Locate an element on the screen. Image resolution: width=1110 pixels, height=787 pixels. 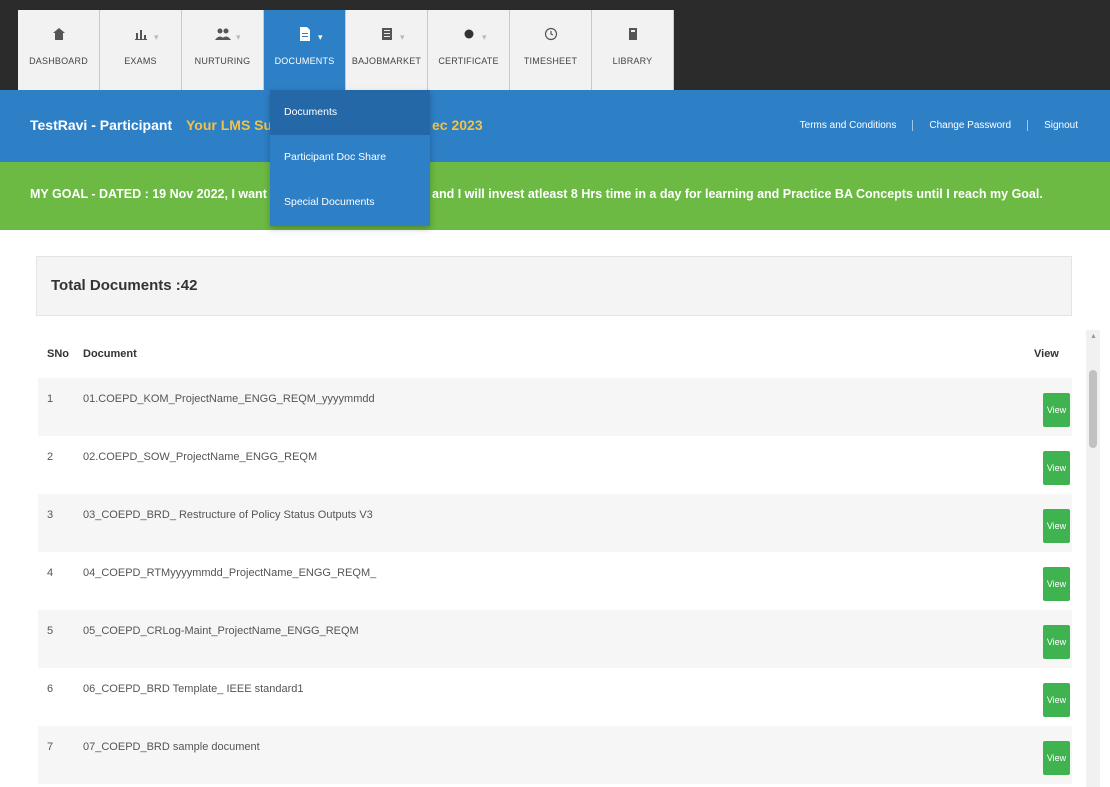
briefcase-icon is located at coordinates (387, 34).